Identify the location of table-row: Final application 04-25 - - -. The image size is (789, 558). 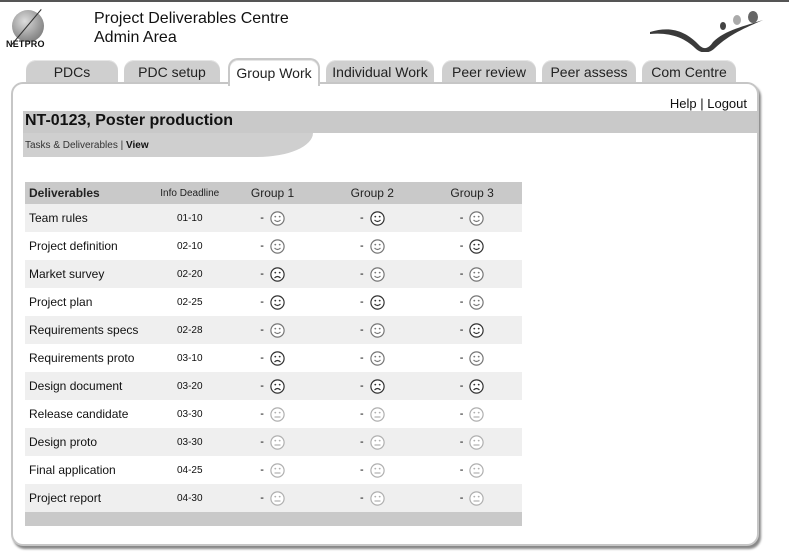
(273, 470).